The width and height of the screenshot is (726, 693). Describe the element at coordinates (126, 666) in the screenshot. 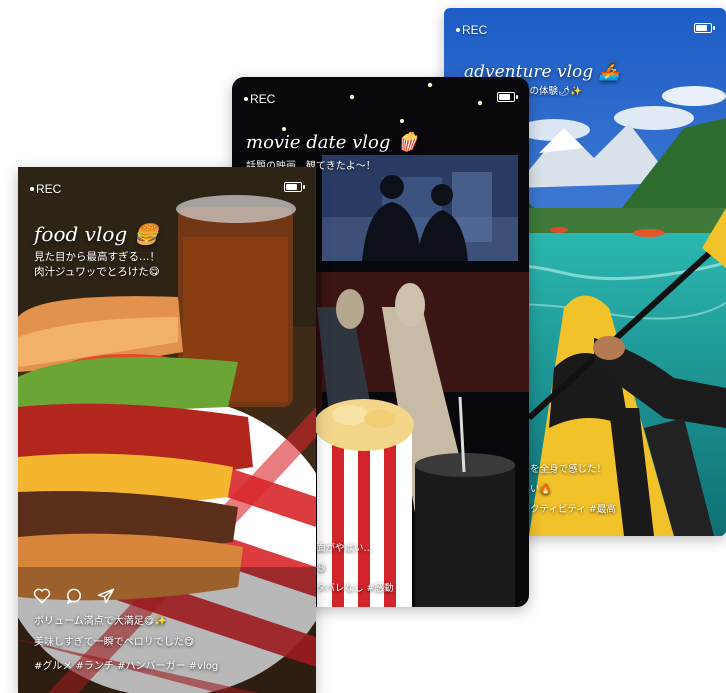

I see `hashtags: #グルメ #ランチ #ハンバーガー #vlog` at that location.